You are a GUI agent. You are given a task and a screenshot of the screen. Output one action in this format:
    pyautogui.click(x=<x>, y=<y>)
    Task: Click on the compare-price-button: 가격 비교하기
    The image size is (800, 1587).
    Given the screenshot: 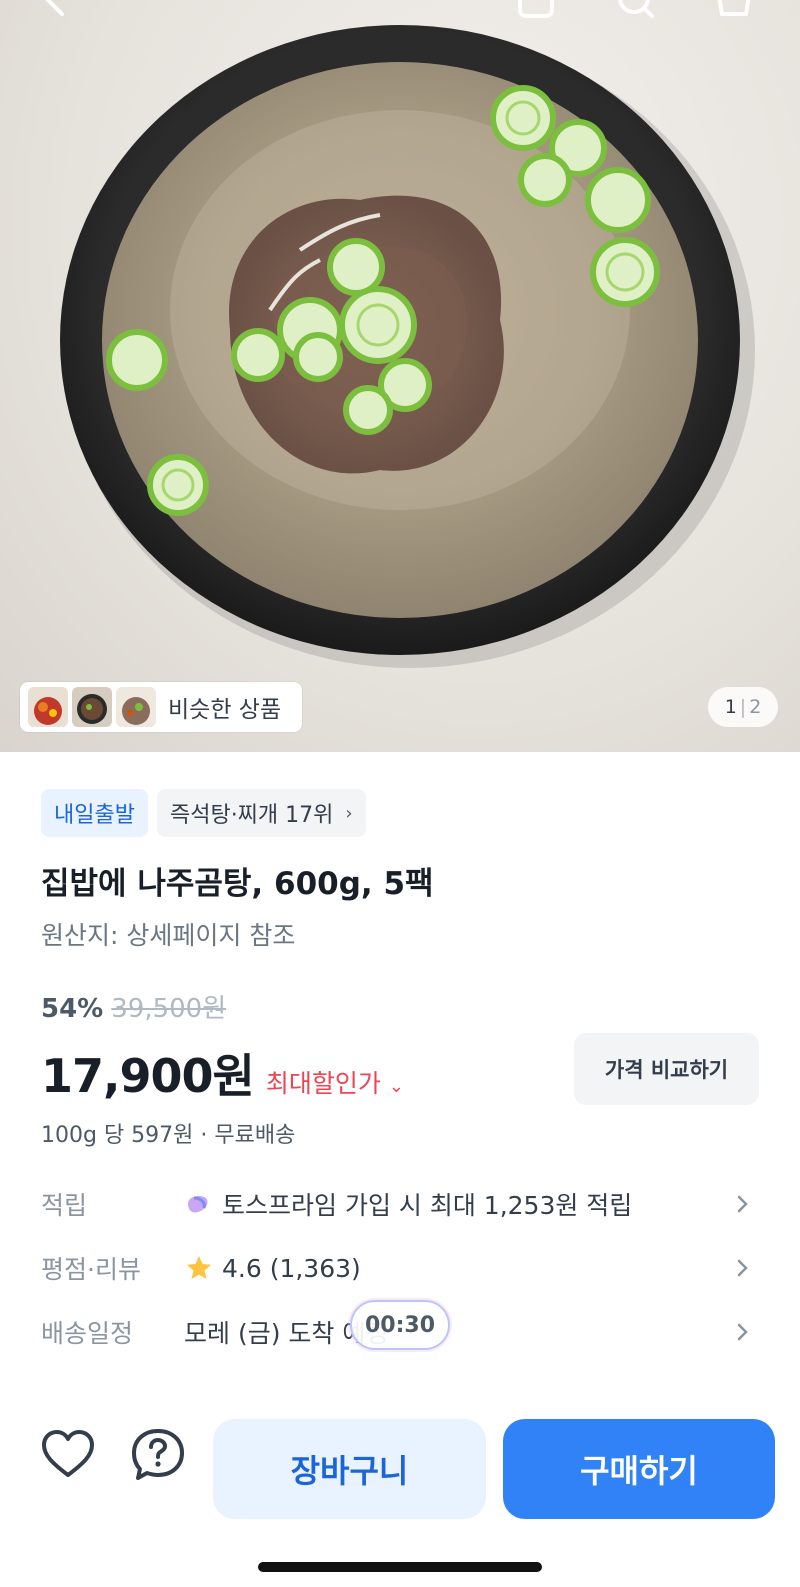 What is the action you would take?
    pyautogui.click(x=666, y=1069)
    